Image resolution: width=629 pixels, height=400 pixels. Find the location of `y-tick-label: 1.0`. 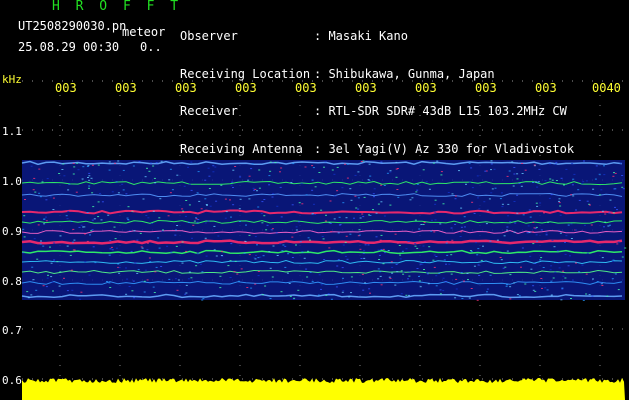

y-tick-label: 1.0 is located at coordinates (12, 181).